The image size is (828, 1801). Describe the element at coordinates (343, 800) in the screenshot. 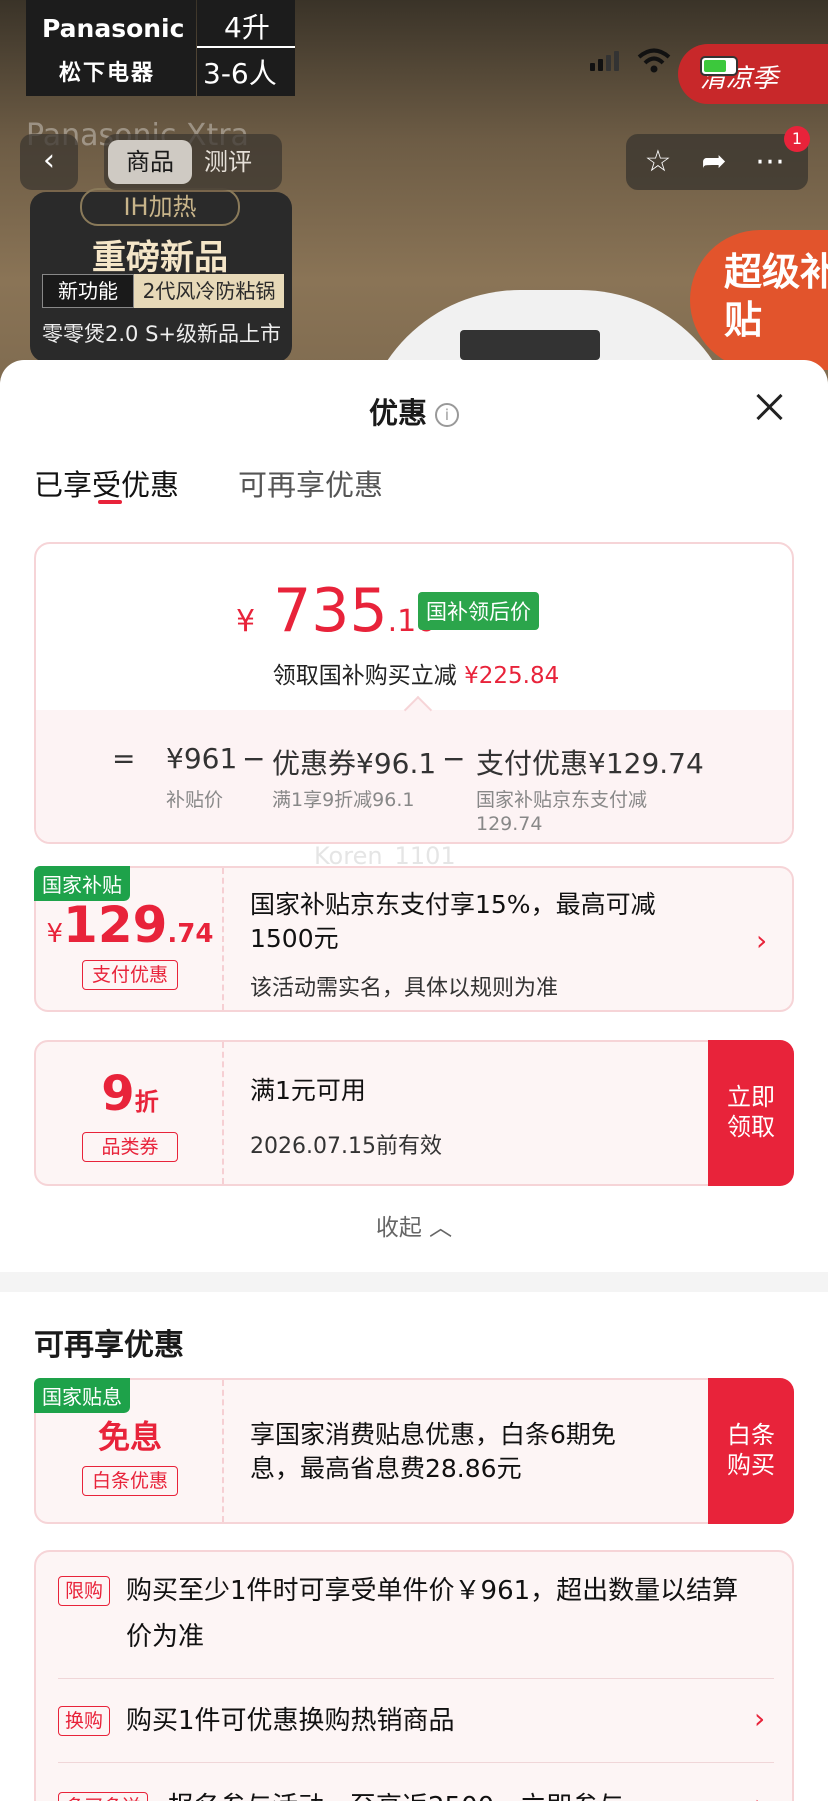

I see `coupon-label: 满1享9折减96.1` at that location.